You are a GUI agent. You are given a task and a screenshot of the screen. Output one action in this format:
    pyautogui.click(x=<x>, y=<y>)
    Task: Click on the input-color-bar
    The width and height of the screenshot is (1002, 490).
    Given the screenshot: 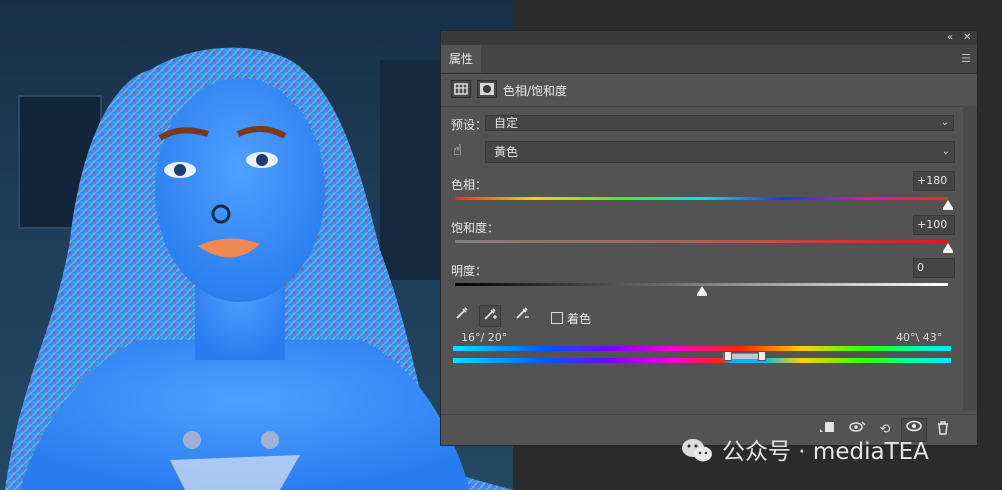 What is the action you would take?
    pyautogui.click(x=702, y=348)
    